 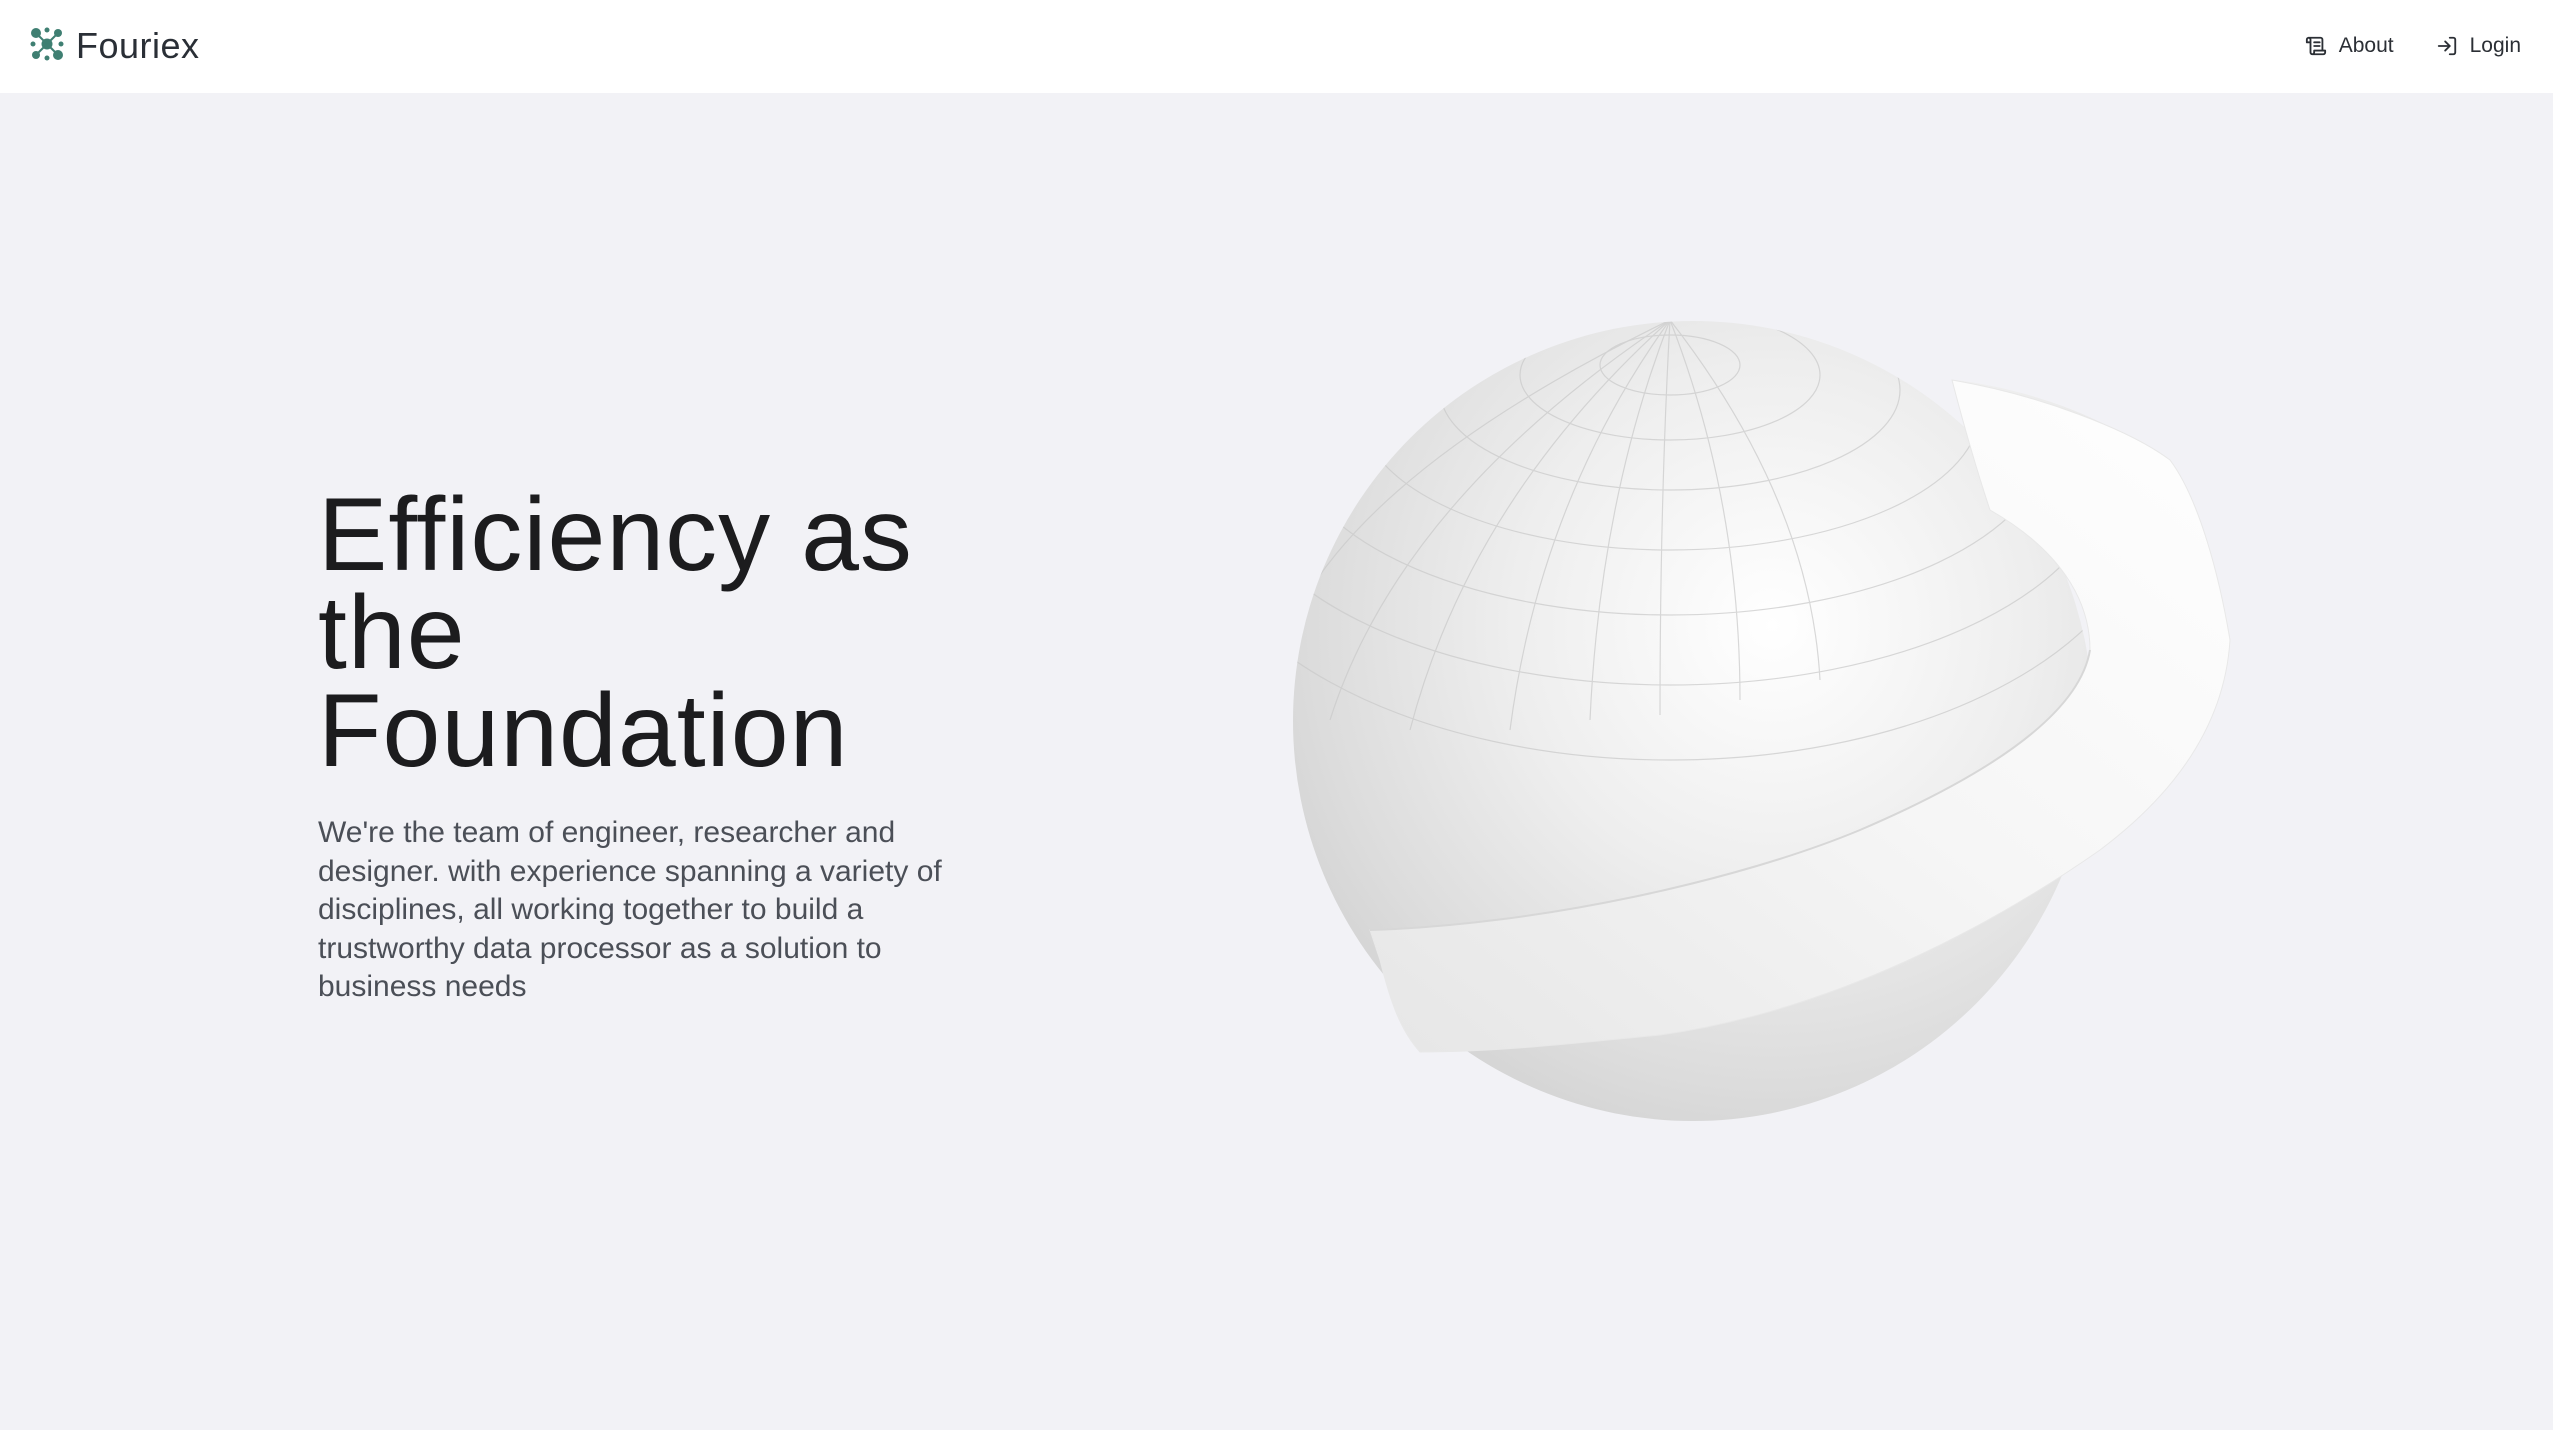 I want to click on brand-name: Fouriex, so click(x=138, y=45).